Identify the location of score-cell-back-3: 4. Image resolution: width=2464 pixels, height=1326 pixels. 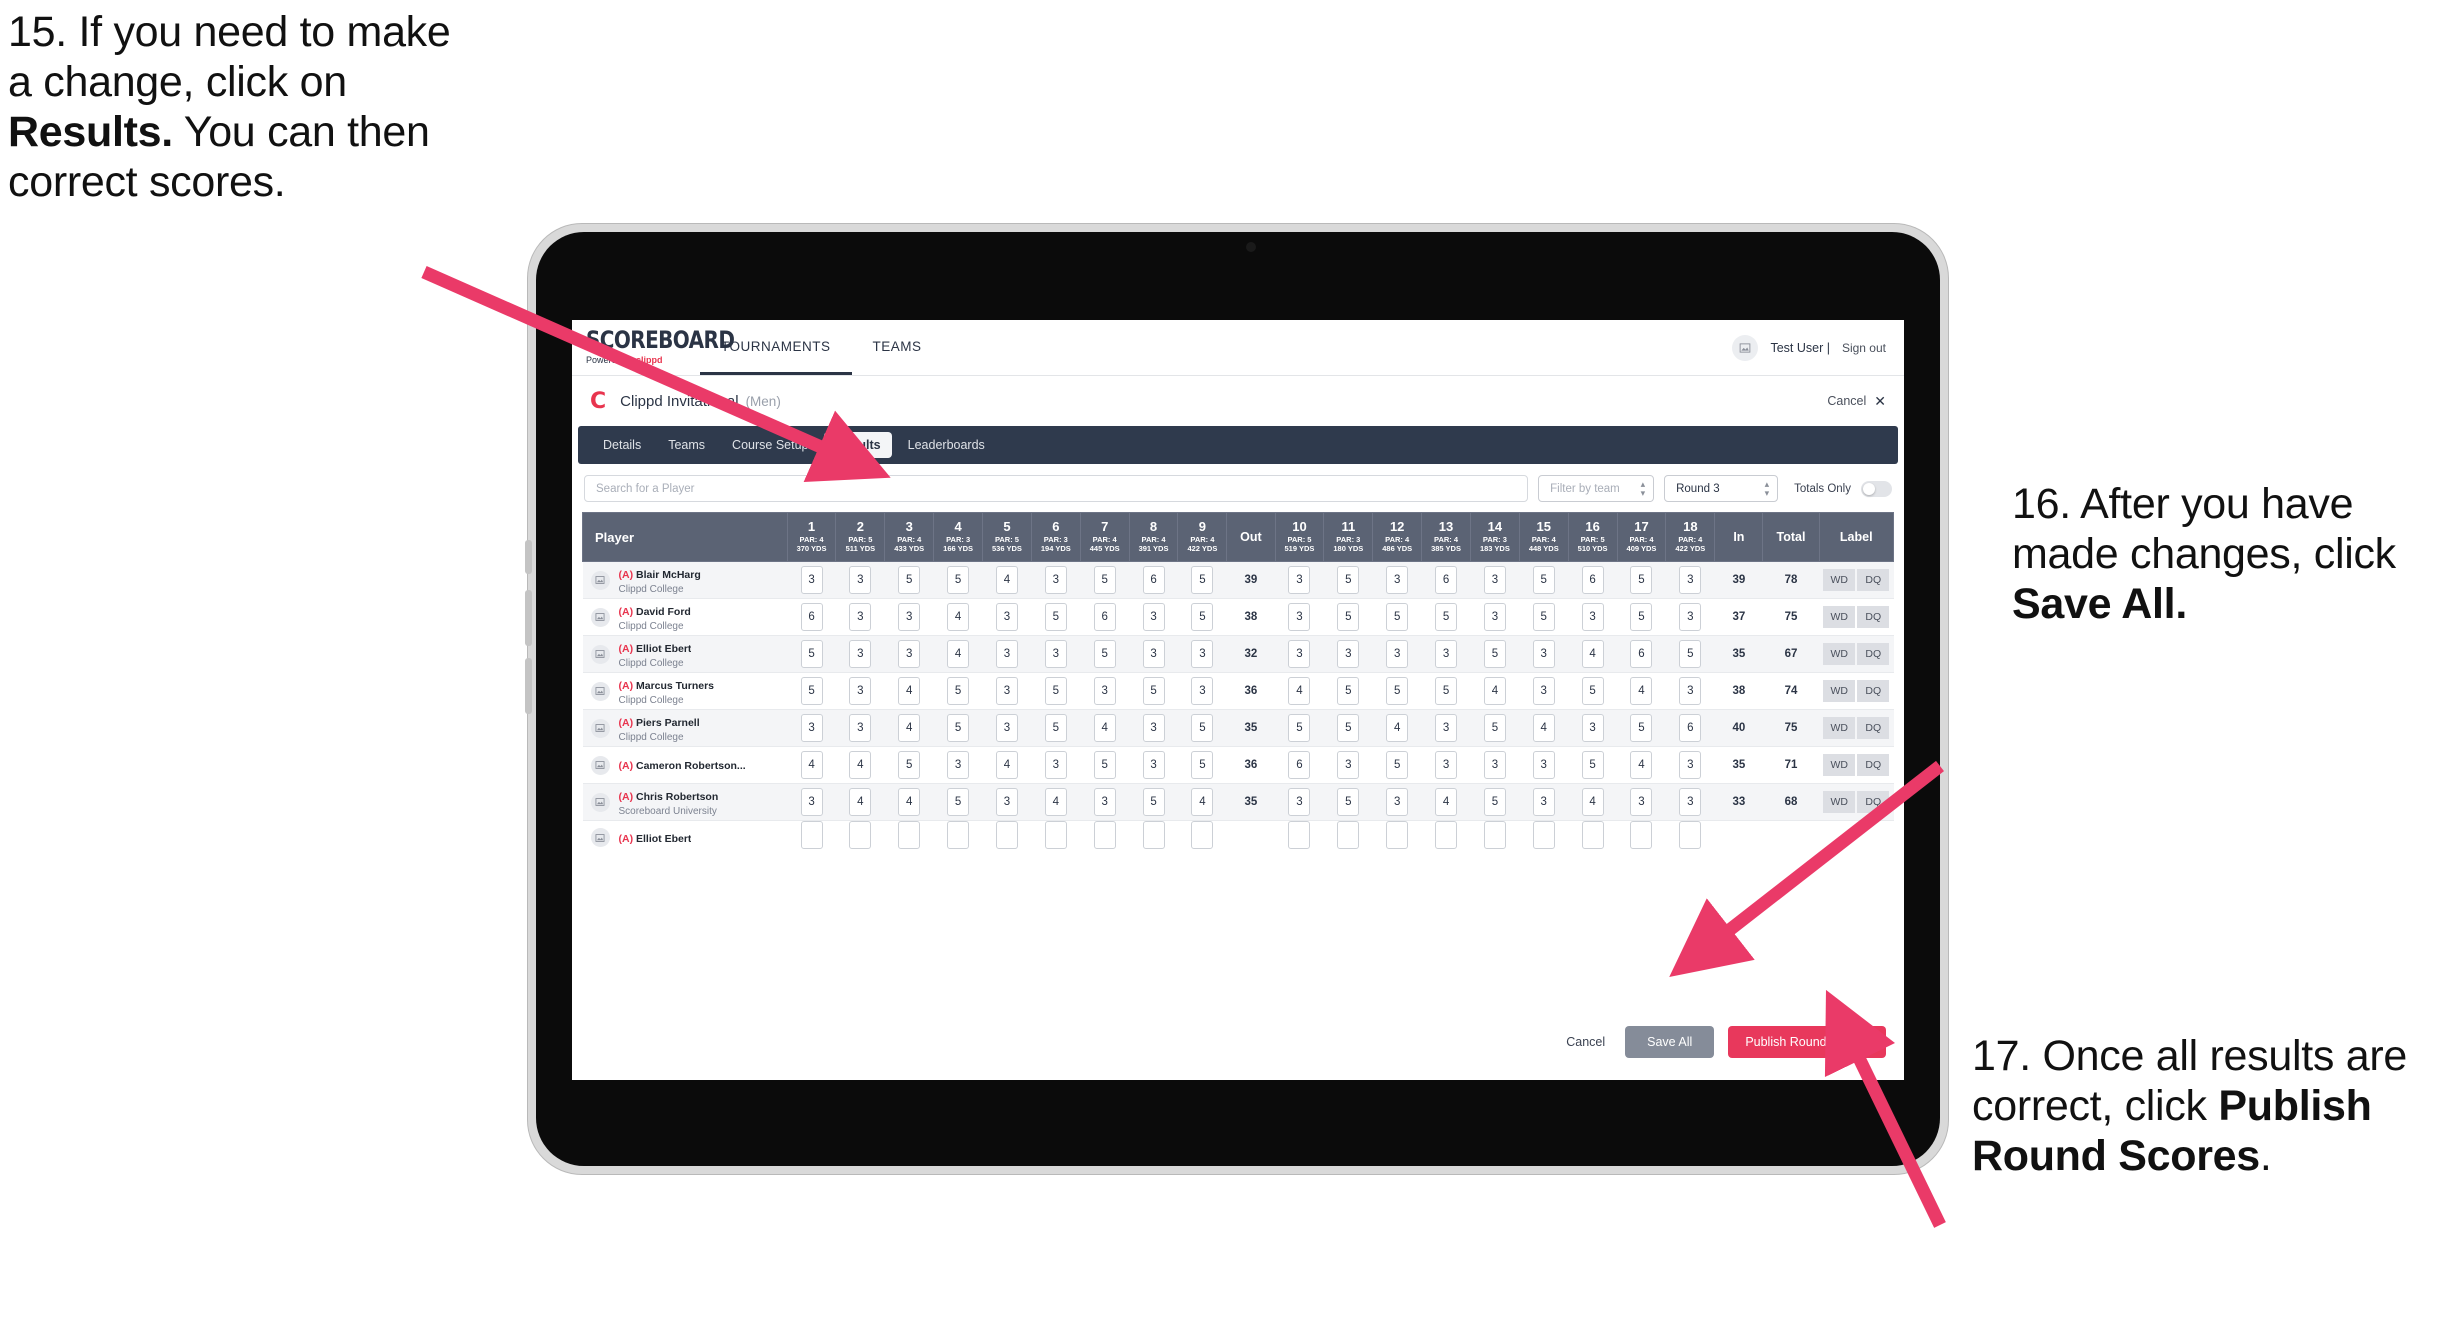
(1397, 728).